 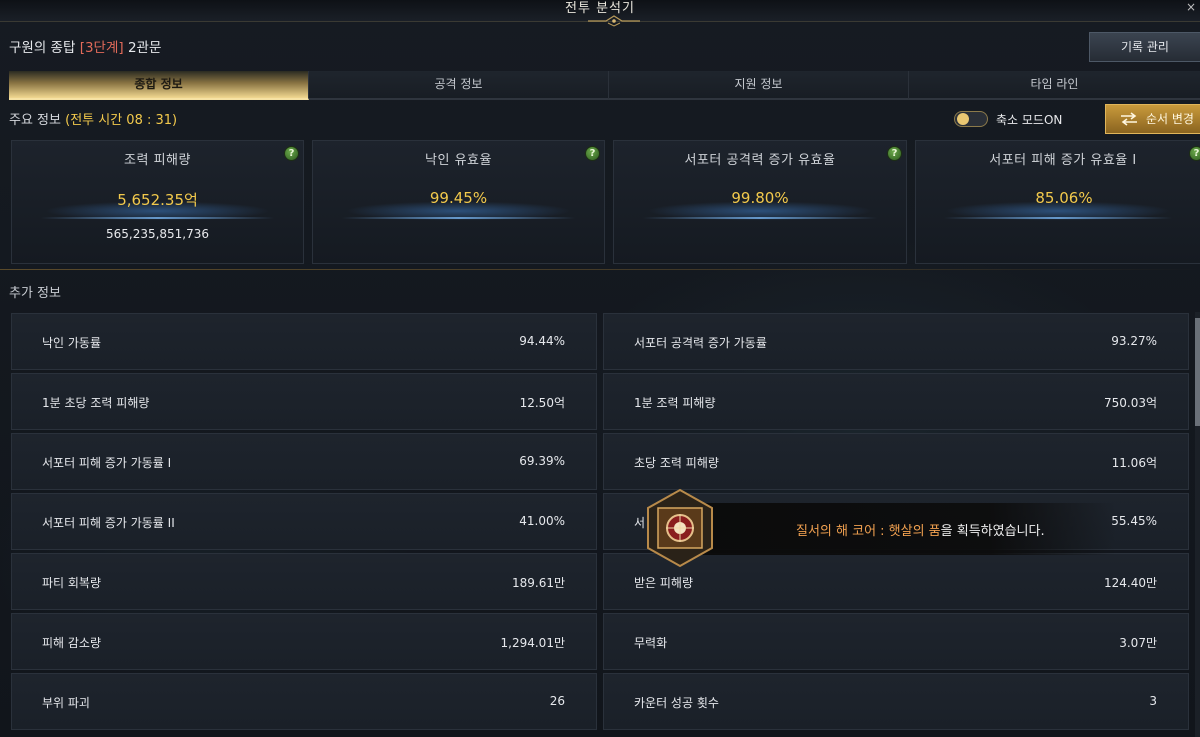 I want to click on main-info-label: 주요 정보 (전투 시간 08 : 31), so click(x=93, y=118).